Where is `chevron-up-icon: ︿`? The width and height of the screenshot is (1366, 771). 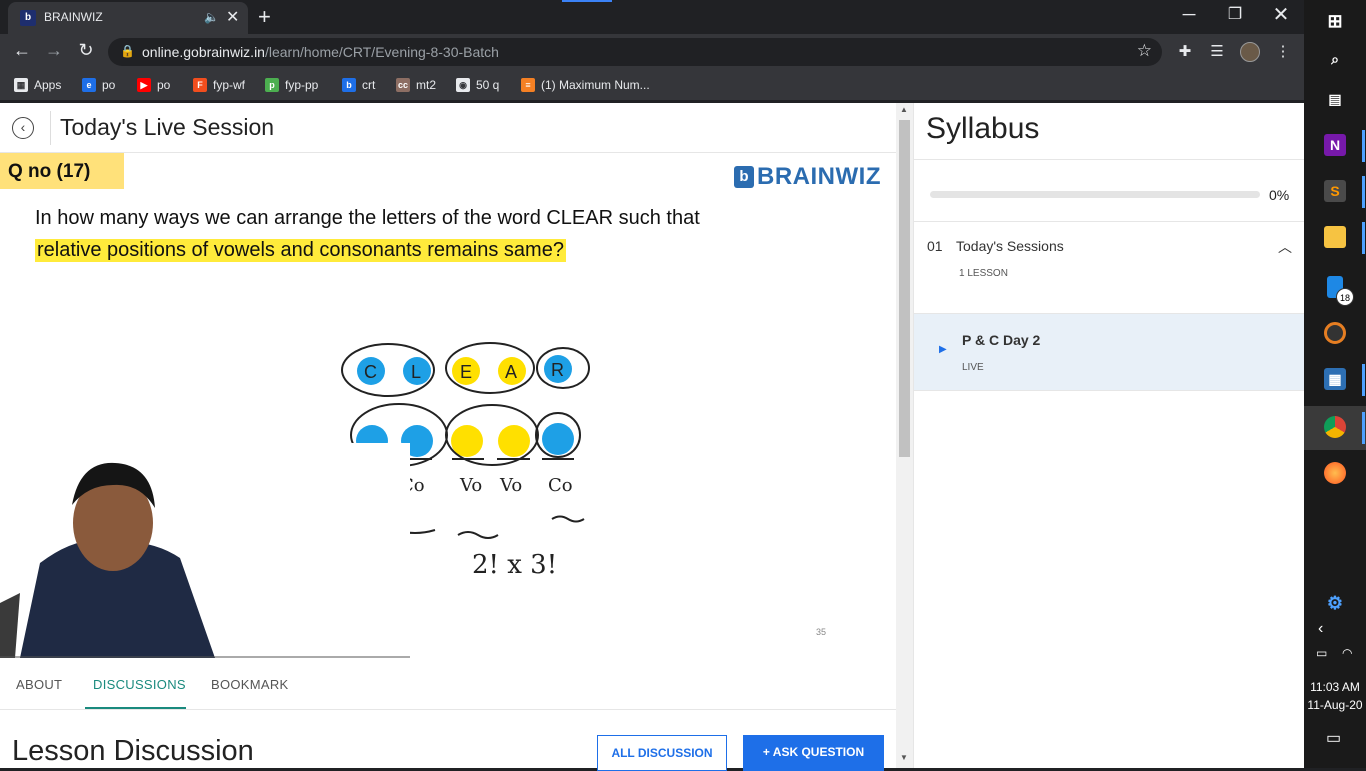
chevron-up-icon: ︿ is located at coordinates (1285, 247).